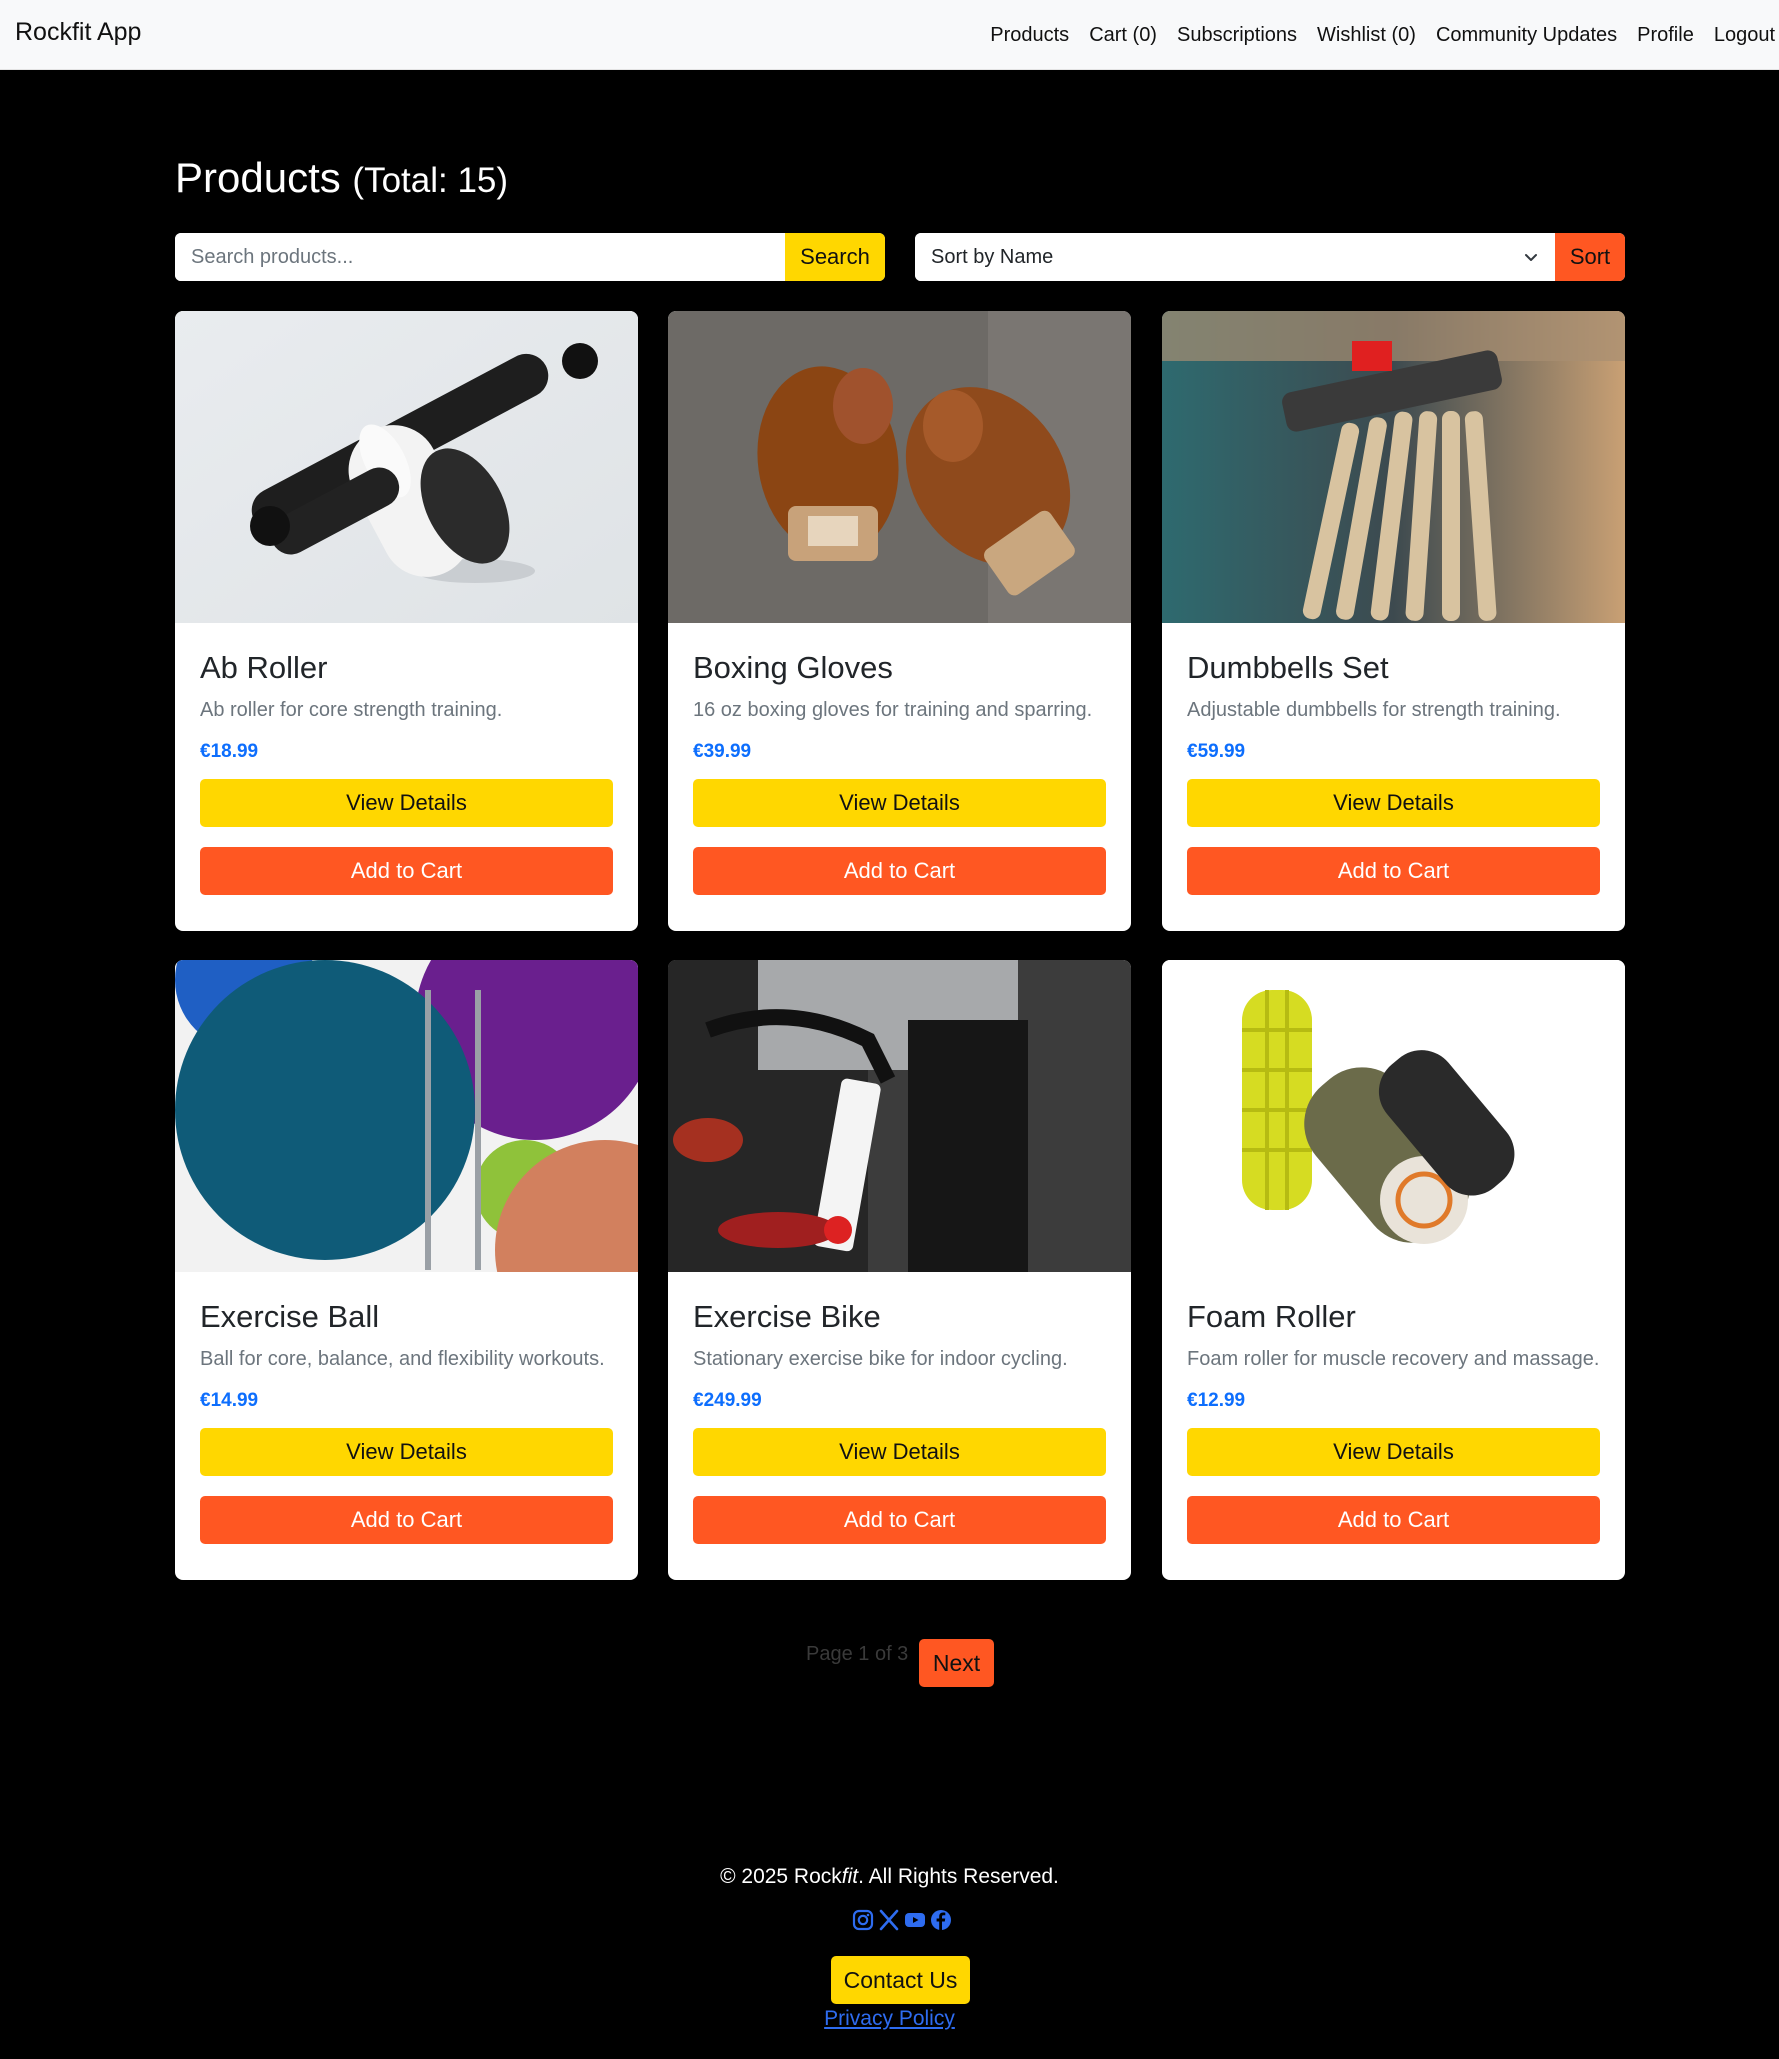 This screenshot has width=1779, height=2059. What do you see at coordinates (899, 467) in the screenshot?
I see `boxing-gloves-image` at bounding box center [899, 467].